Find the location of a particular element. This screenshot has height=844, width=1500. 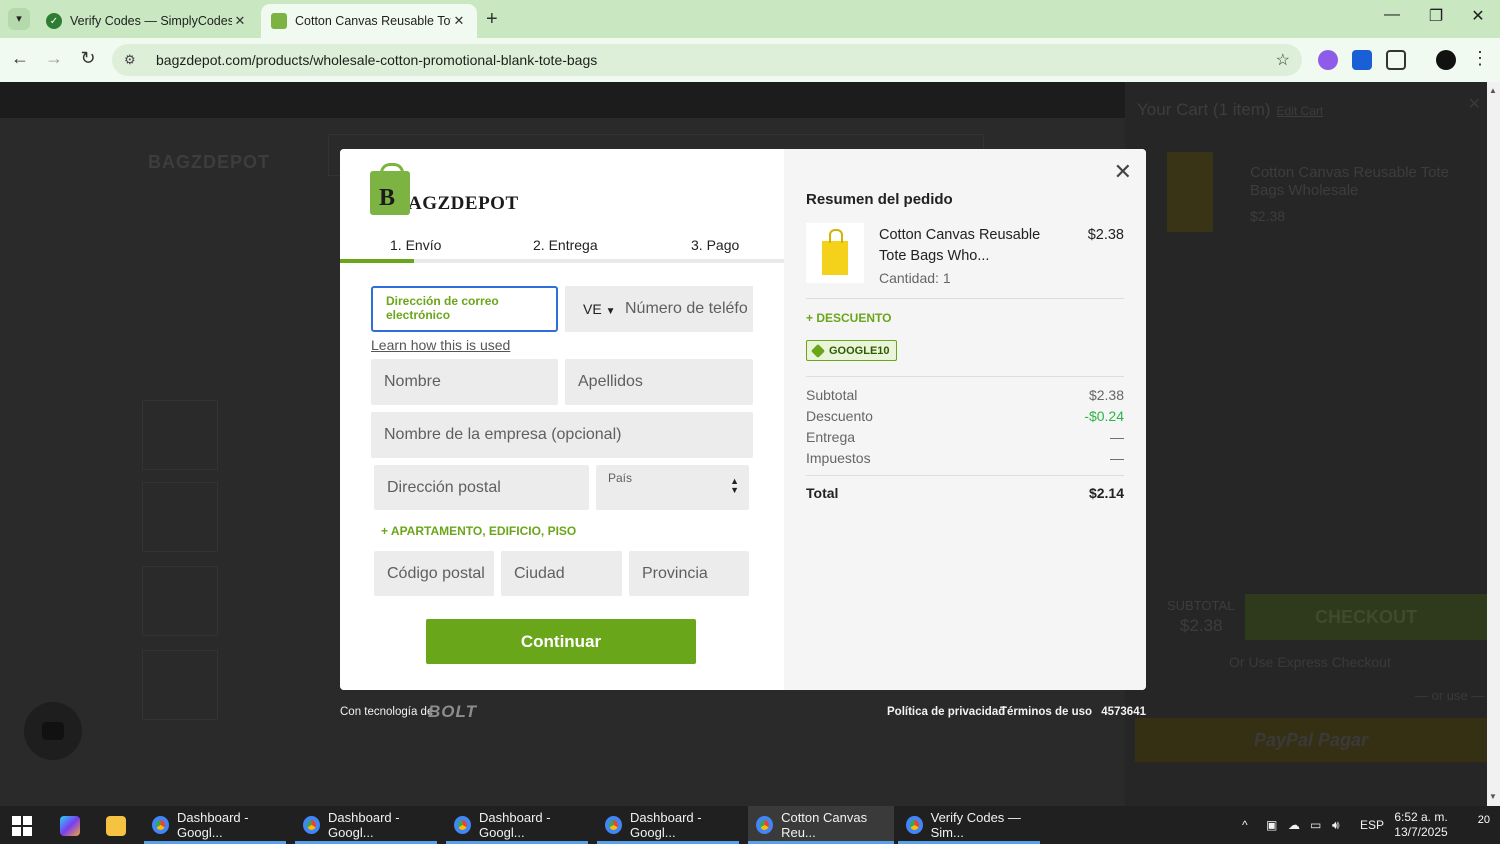

meet-now-icon: ▣ is located at coordinates (1271, 825).